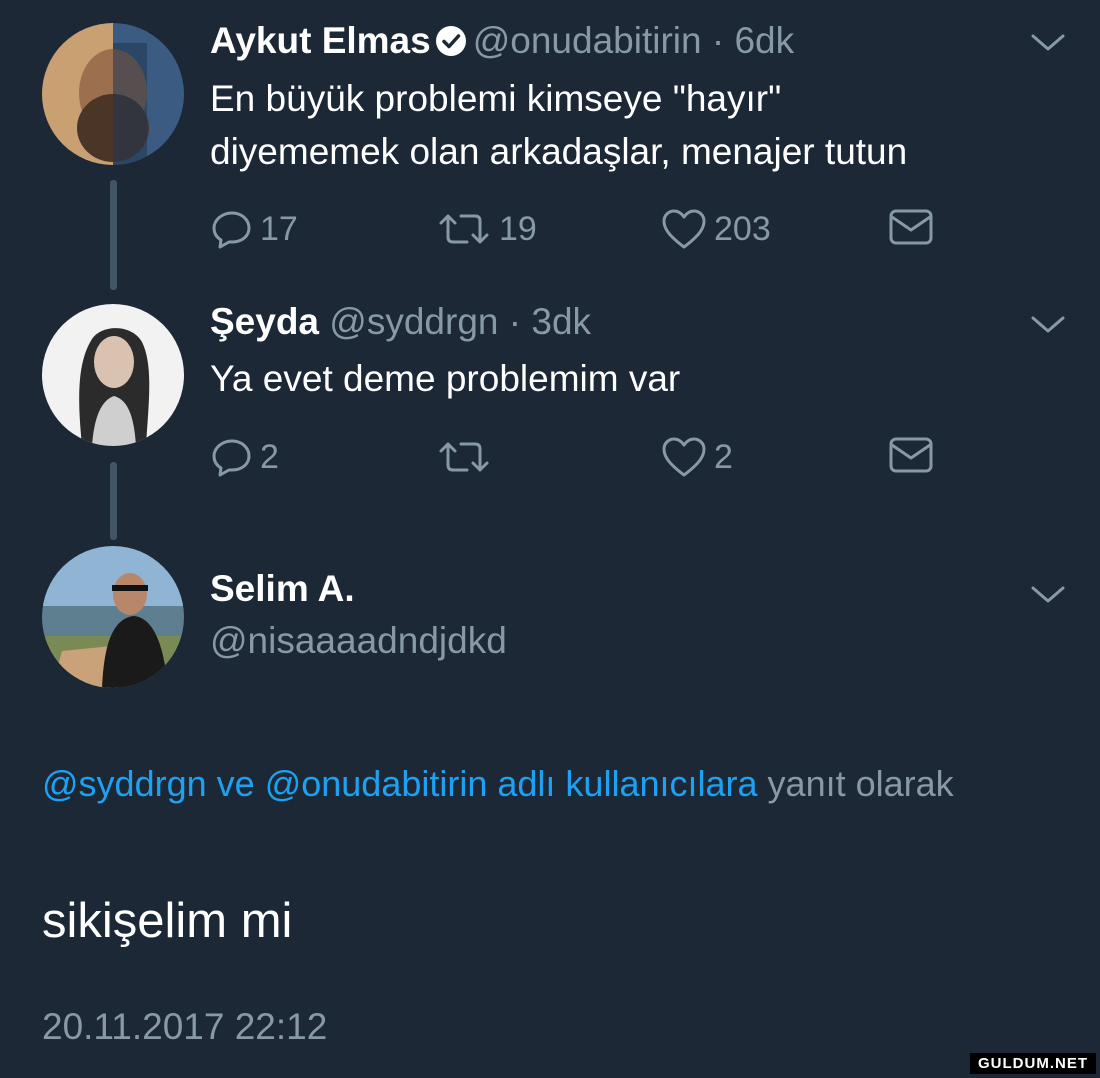 The width and height of the screenshot is (1100, 1078). Describe the element at coordinates (860, 783) in the screenshot. I see `reply-suffix: yanıt olarak` at that location.